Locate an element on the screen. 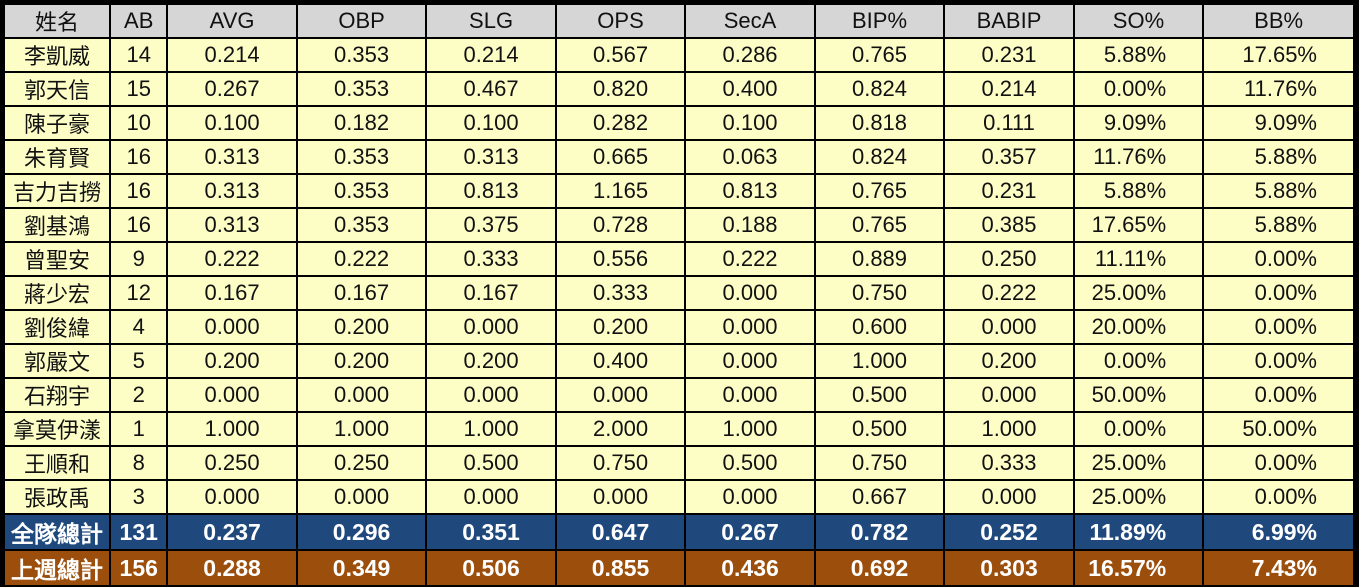  total-cell-seca: 0.436 is located at coordinates (750, 568).